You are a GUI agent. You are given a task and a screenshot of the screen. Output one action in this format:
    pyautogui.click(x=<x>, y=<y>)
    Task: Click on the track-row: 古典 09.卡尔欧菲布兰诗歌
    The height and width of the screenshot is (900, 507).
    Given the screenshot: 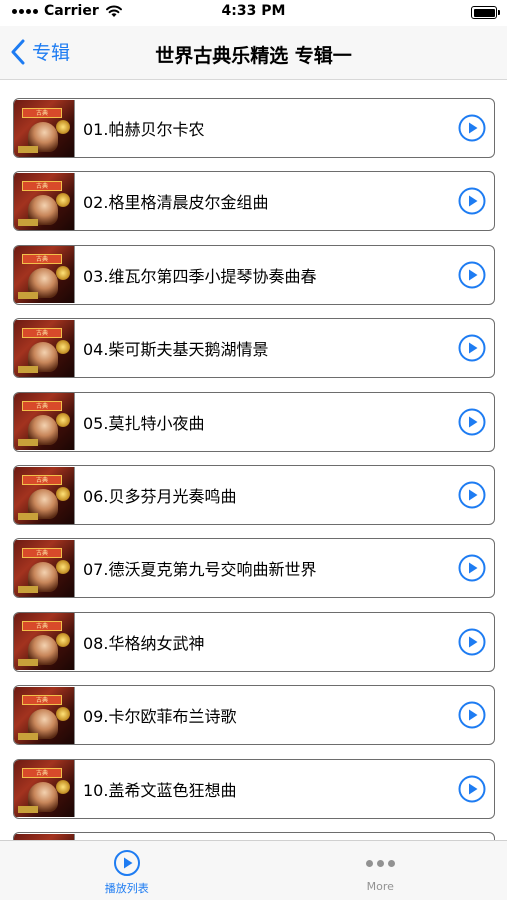 What is the action you would take?
    pyautogui.click(x=254, y=715)
    